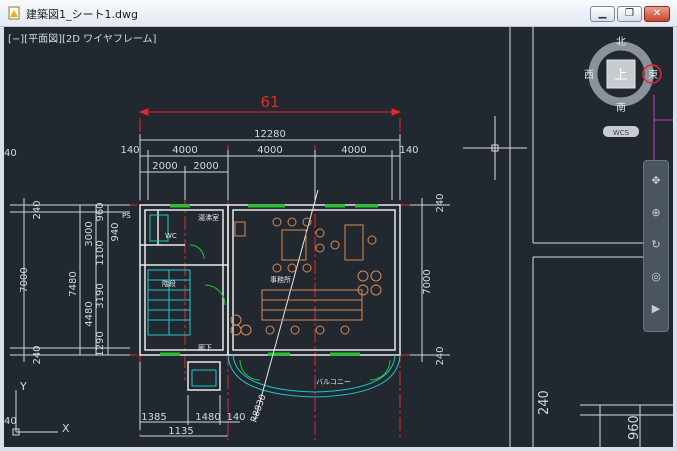 The height and width of the screenshot is (451, 677). I want to click on room-label-ps: PS, so click(126, 216).